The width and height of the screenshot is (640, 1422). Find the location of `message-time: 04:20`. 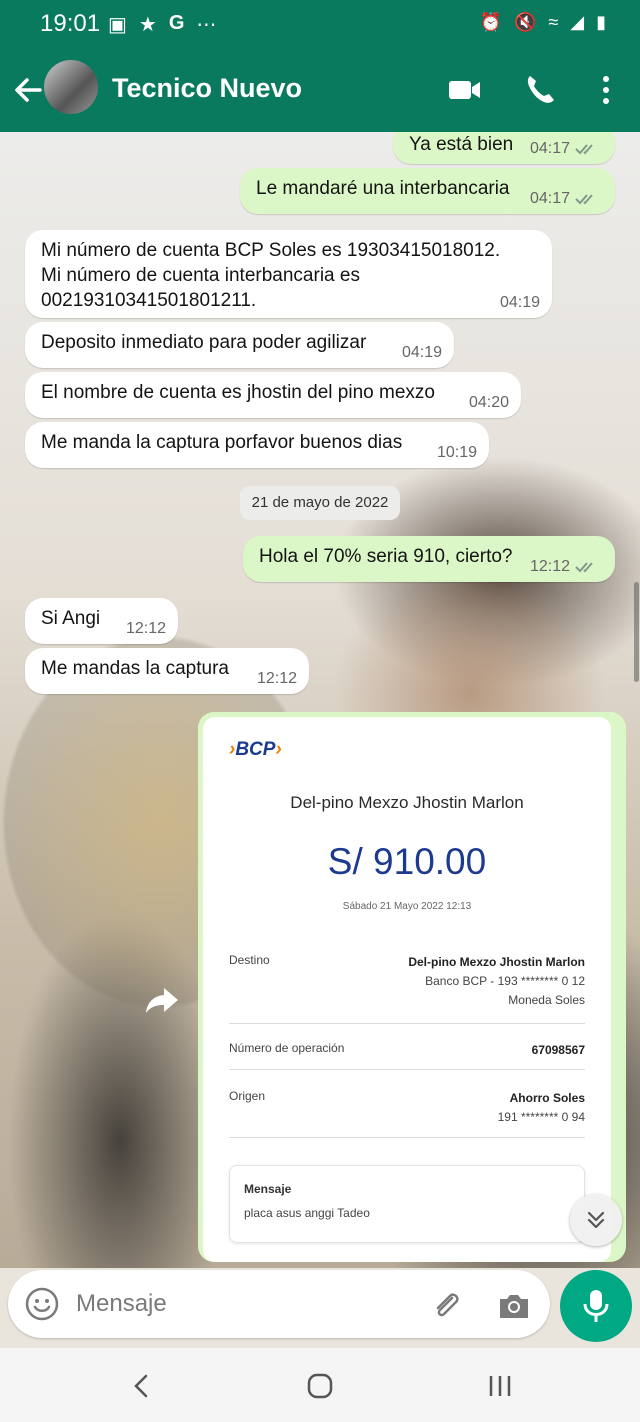

message-time: 04:20 is located at coordinates (488, 402).